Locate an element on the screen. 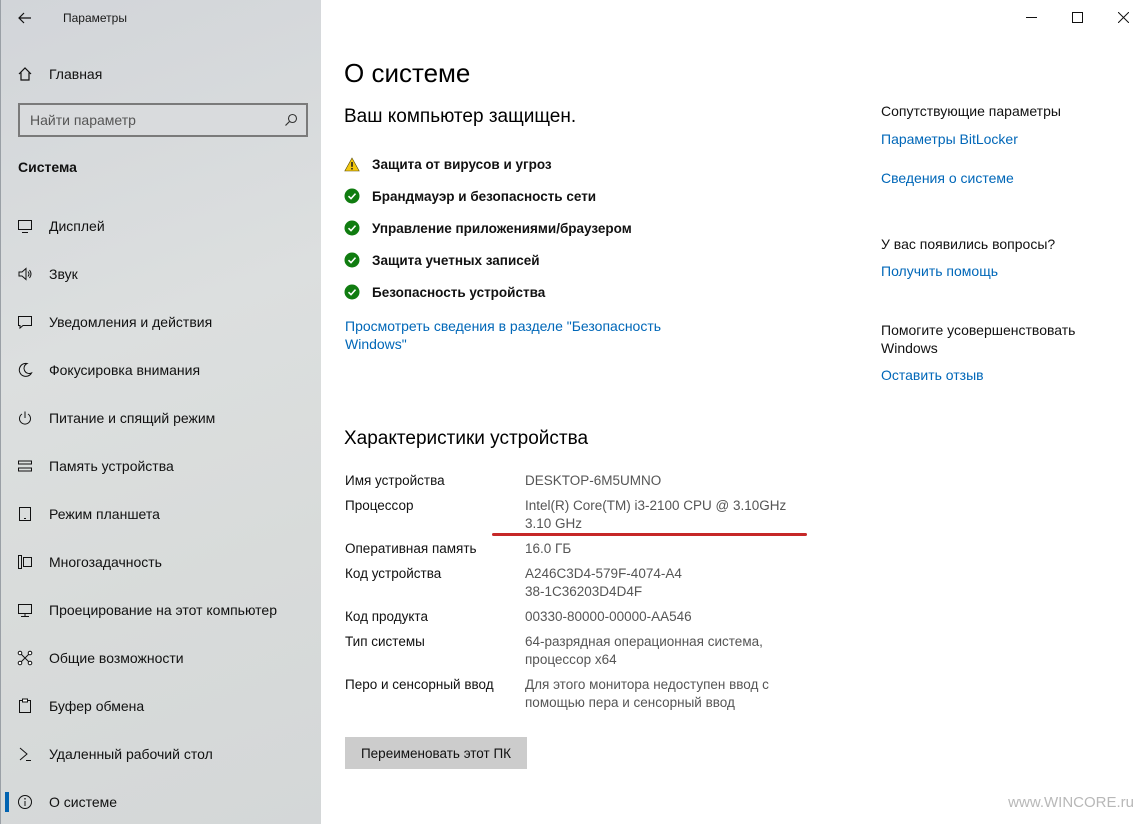  spec-key: Перо и сенсорный ввод is located at coordinates (419, 684).